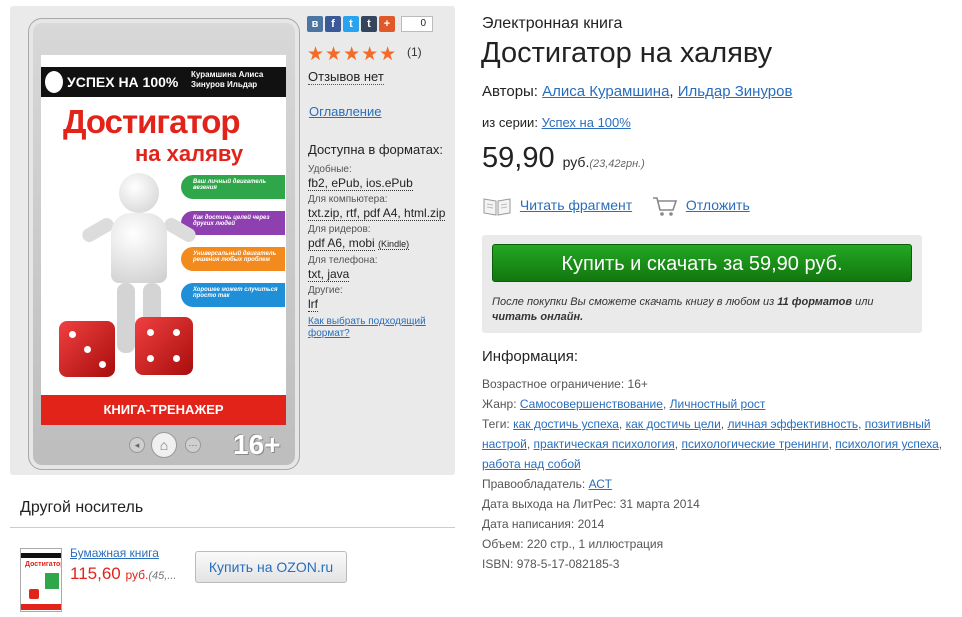  What do you see at coordinates (717, 564) in the screenshot?
I see `info-isbn-row: ISBN: 978-5-17-082185-3` at bounding box center [717, 564].